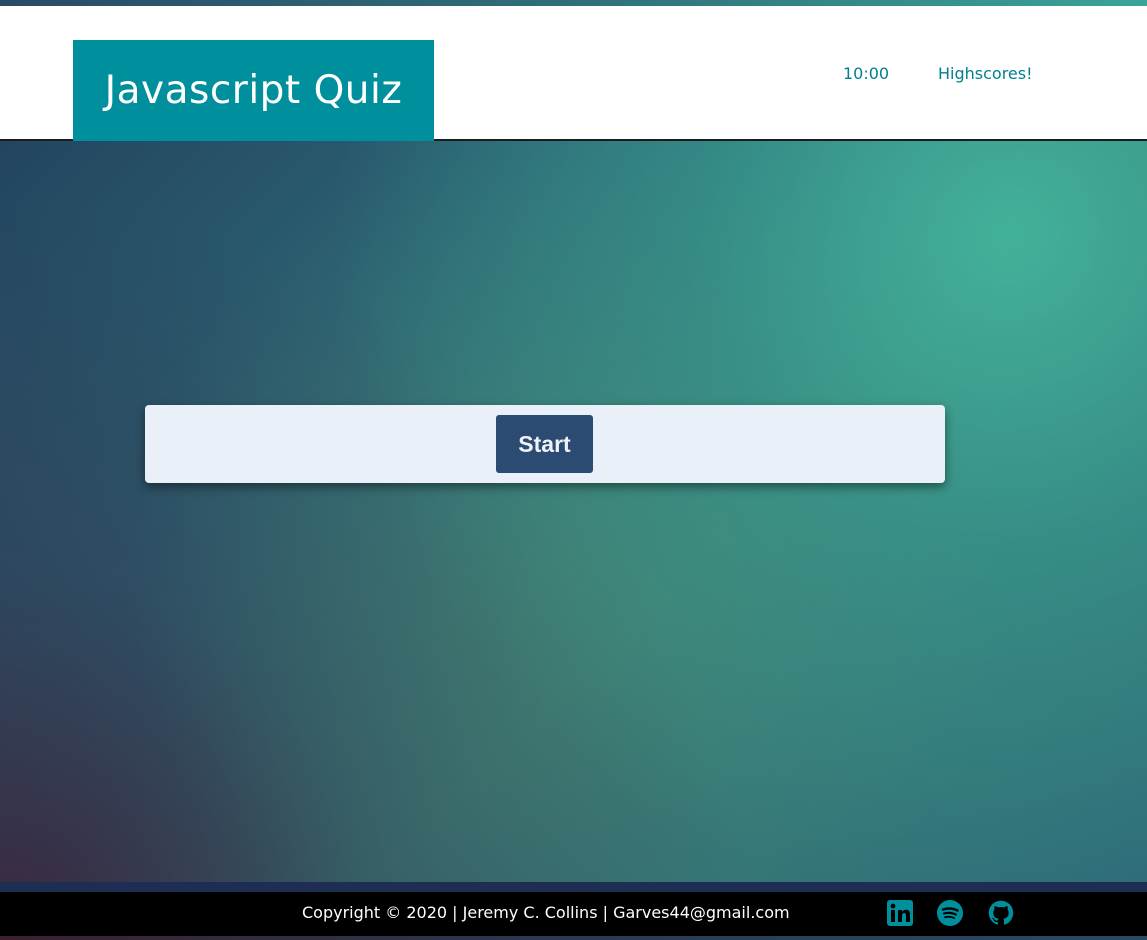 The height and width of the screenshot is (940, 1147). I want to click on highscores-link: Highscores!, so click(985, 73).